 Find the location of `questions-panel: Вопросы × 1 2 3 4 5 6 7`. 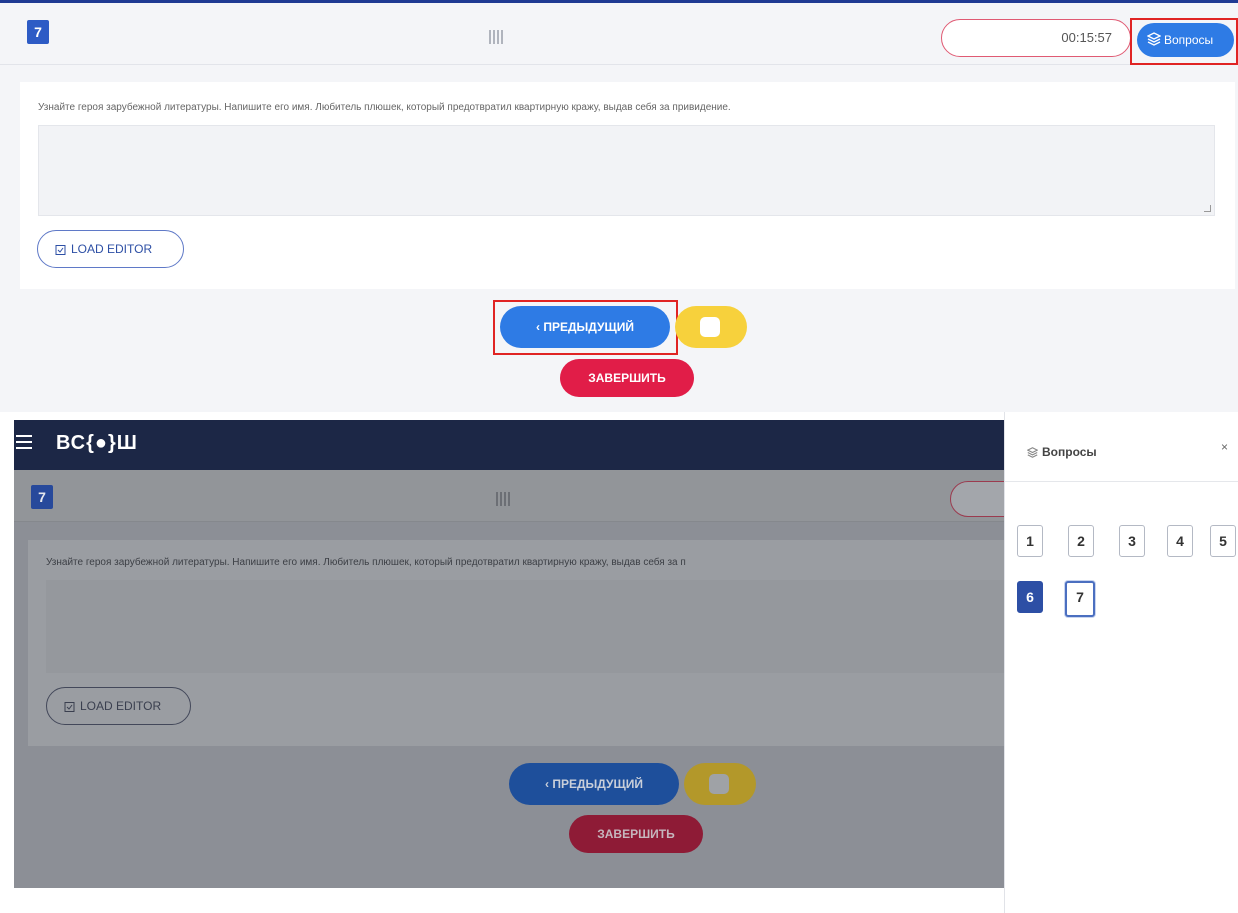

questions-panel: Вопросы × 1 2 3 4 5 6 7 is located at coordinates (1121, 662).